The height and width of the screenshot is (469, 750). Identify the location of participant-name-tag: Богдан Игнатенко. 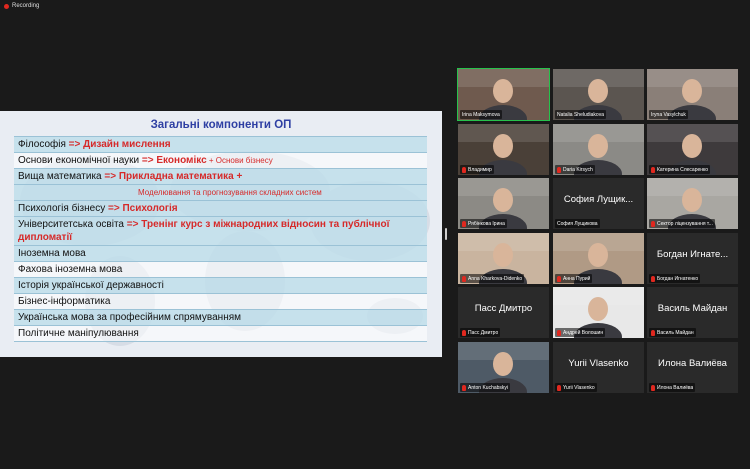
(675, 278).